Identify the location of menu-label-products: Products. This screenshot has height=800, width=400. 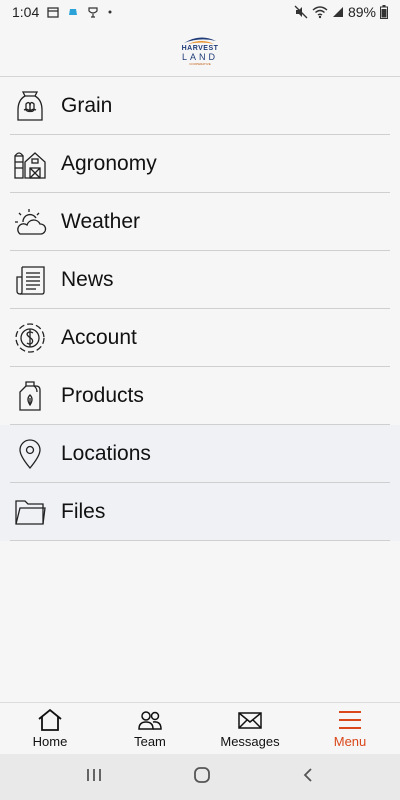
(102, 395).